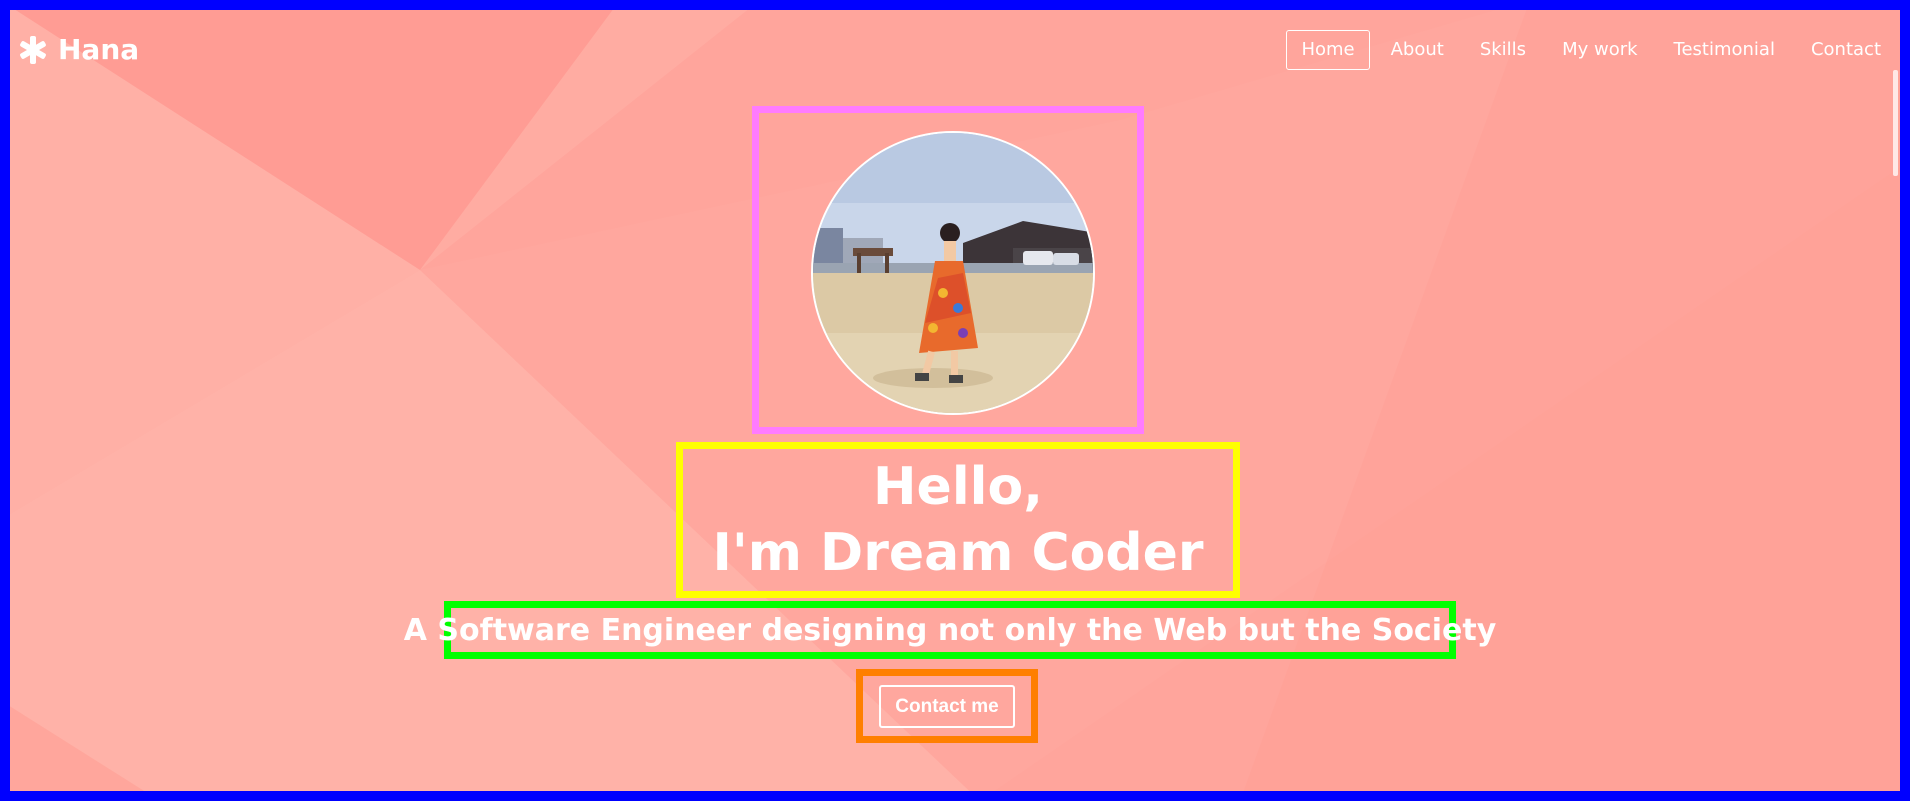 The image size is (1910, 801). I want to click on brand-logo: Hana, so click(78, 50).